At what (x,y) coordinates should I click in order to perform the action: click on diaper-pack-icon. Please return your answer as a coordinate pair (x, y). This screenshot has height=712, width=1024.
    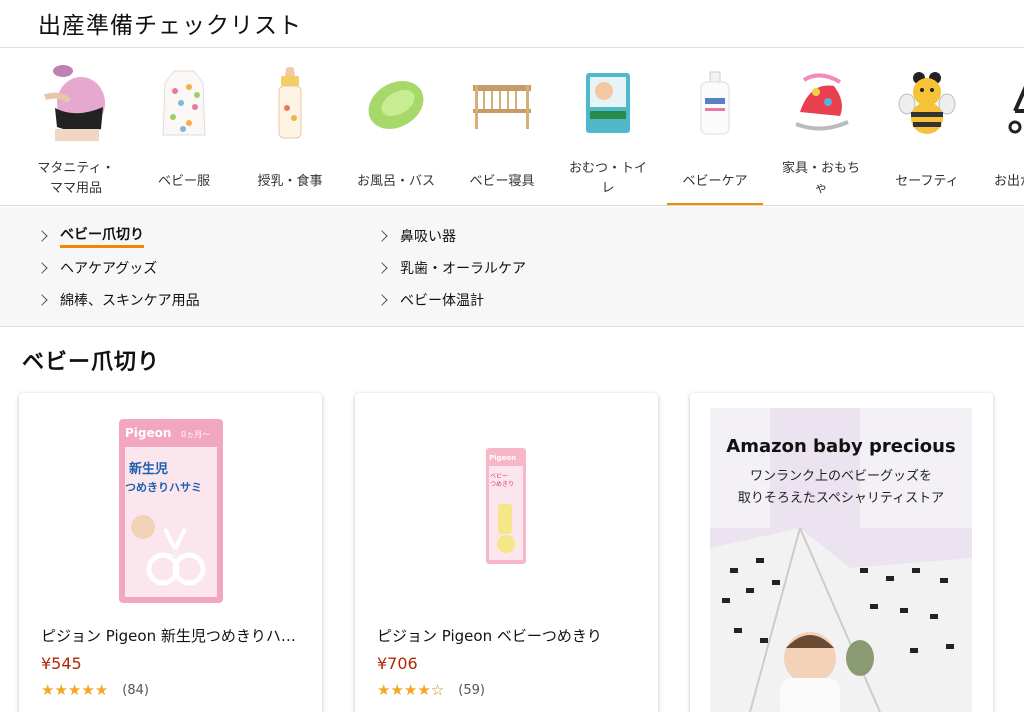
    Looking at the image, I should click on (608, 103).